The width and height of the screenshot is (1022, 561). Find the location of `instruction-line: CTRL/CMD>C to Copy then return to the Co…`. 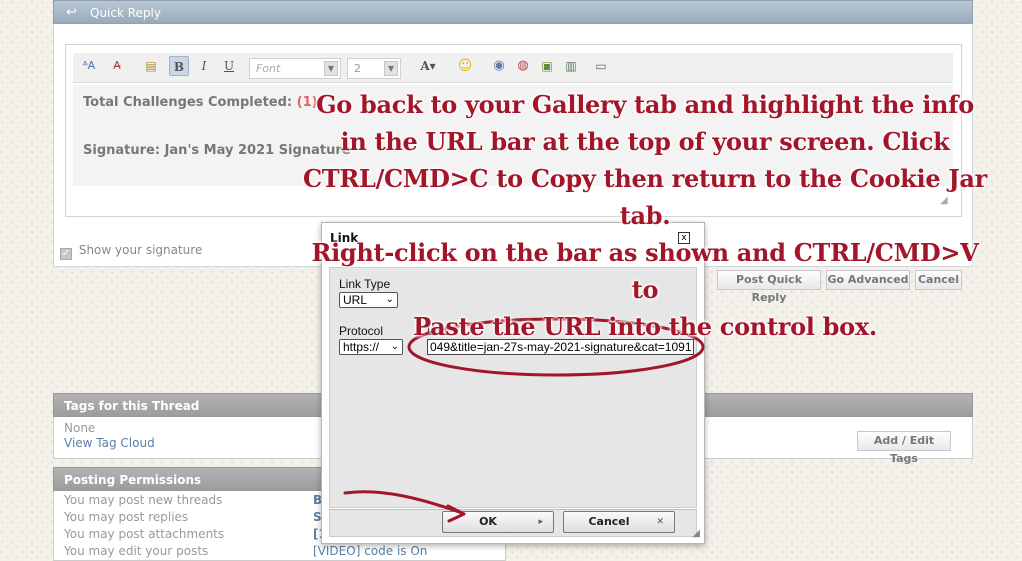

instruction-line: CTRL/CMD>C to Copy then return to the Co… is located at coordinates (645, 197).